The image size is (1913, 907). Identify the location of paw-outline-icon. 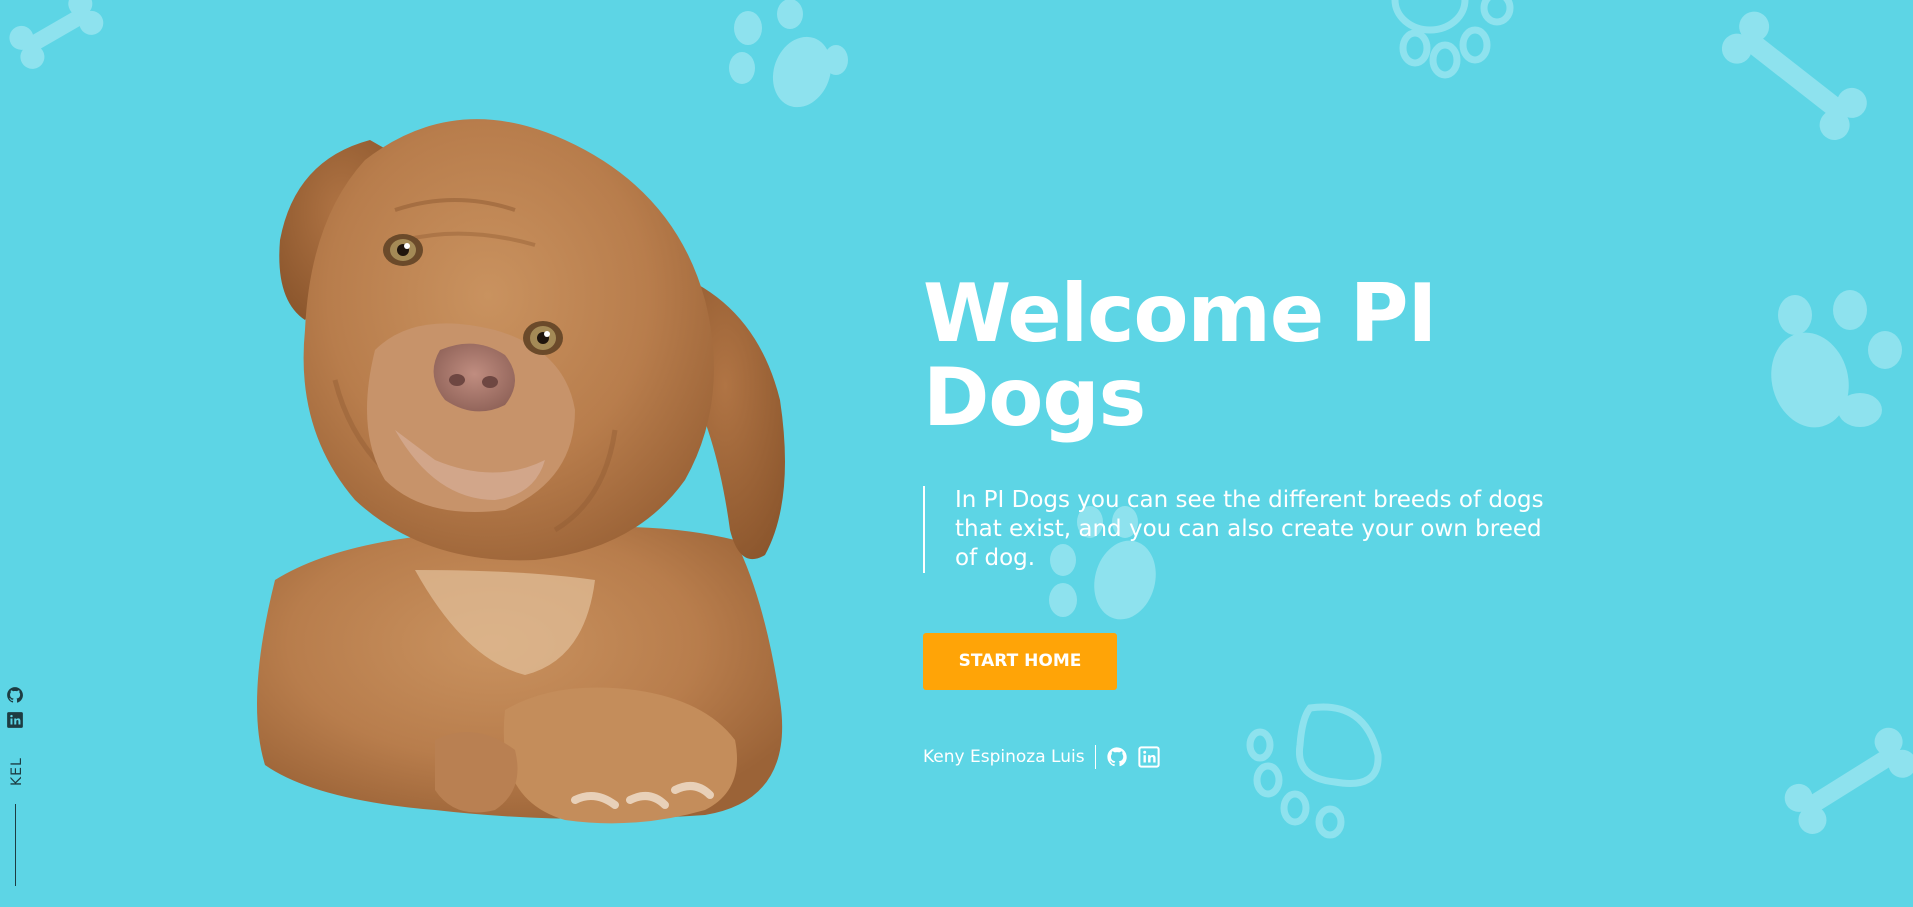
(1455, 42).